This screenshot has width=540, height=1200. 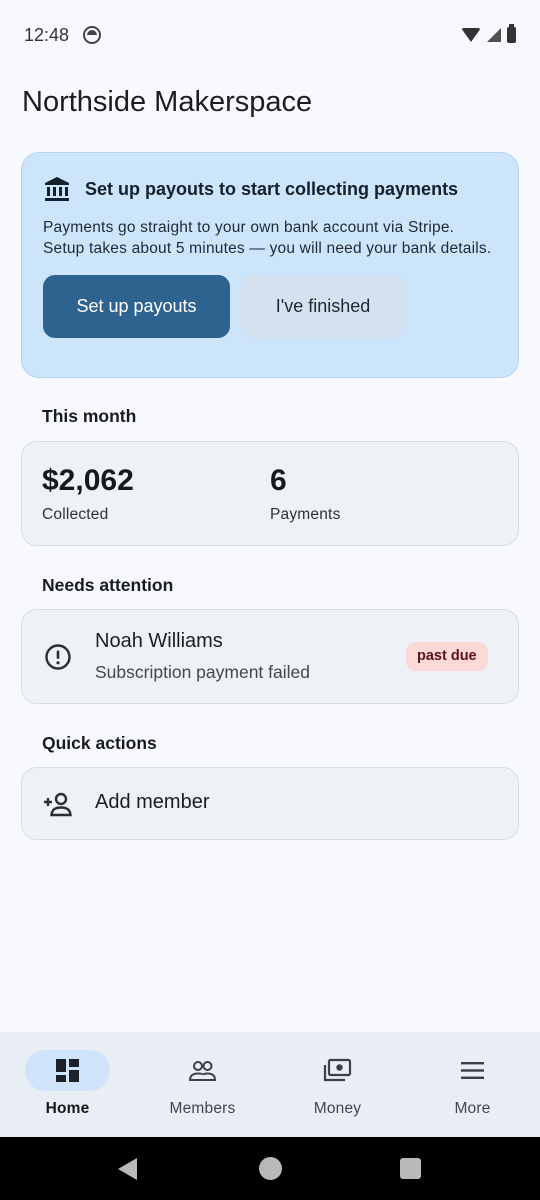 I want to click on collected-stat: $2,062 Collected, so click(x=88, y=494).